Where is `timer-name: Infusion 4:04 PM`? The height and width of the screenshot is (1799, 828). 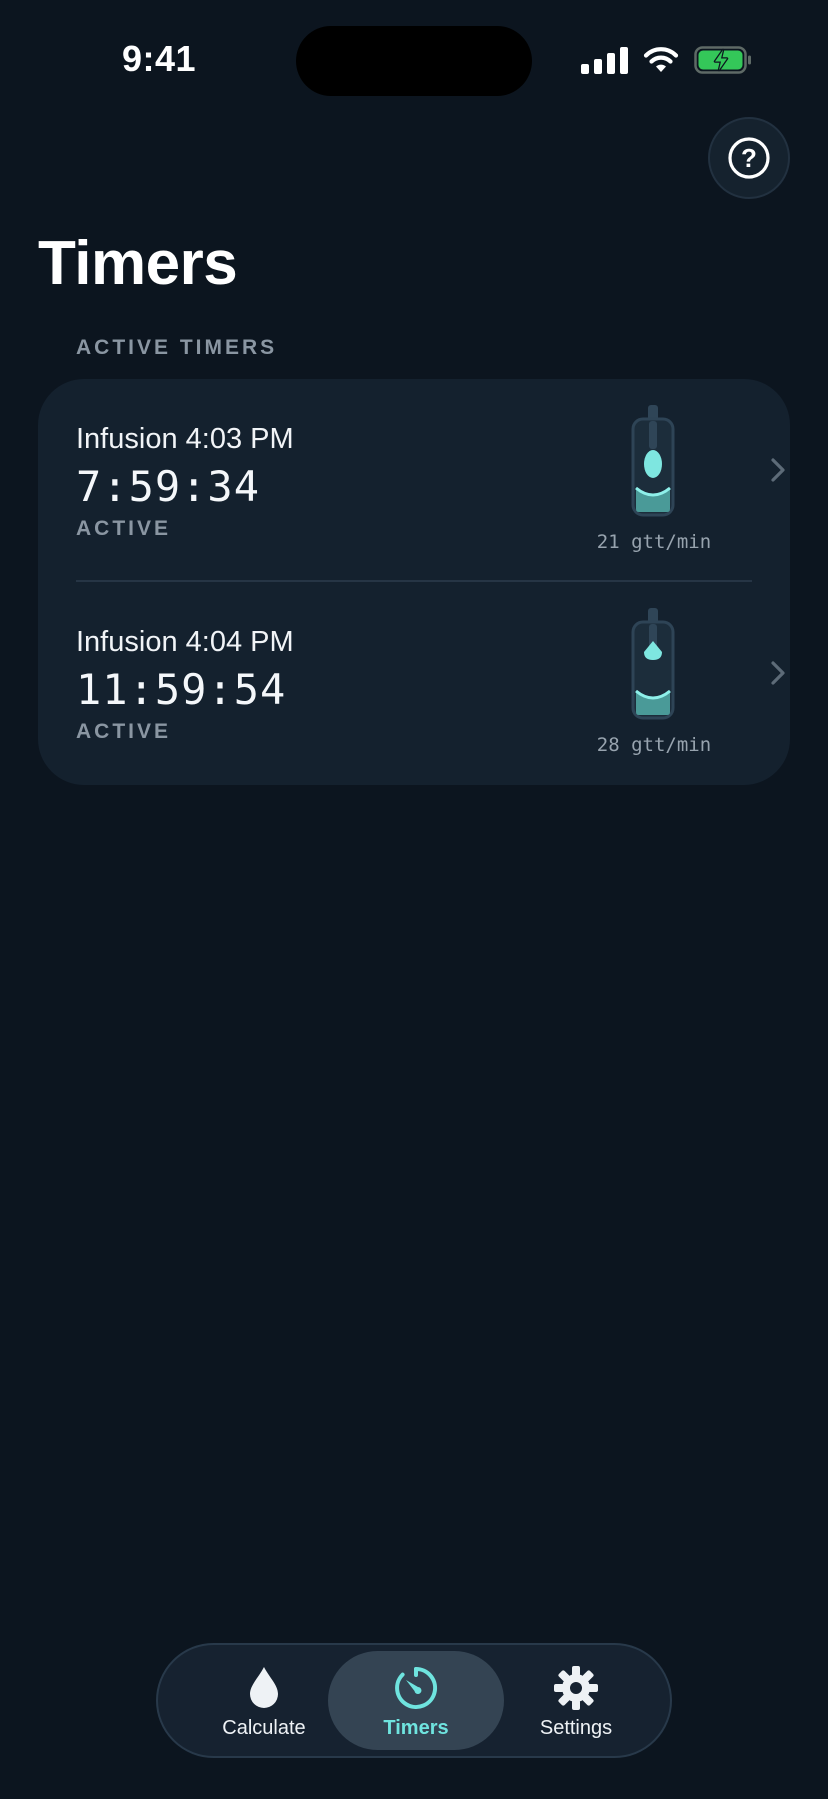
timer-name: Infusion 4:04 PM is located at coordinates (185, 642).